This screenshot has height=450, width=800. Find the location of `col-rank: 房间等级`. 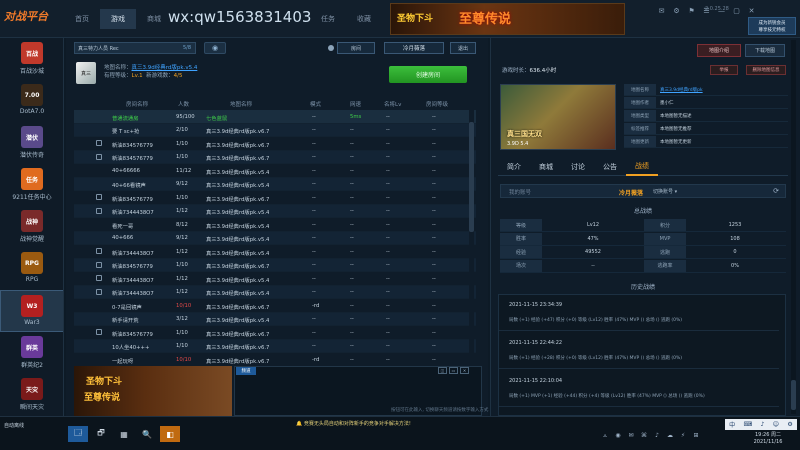

col-rank: 房间等级 is located at coordinates (437, 104).